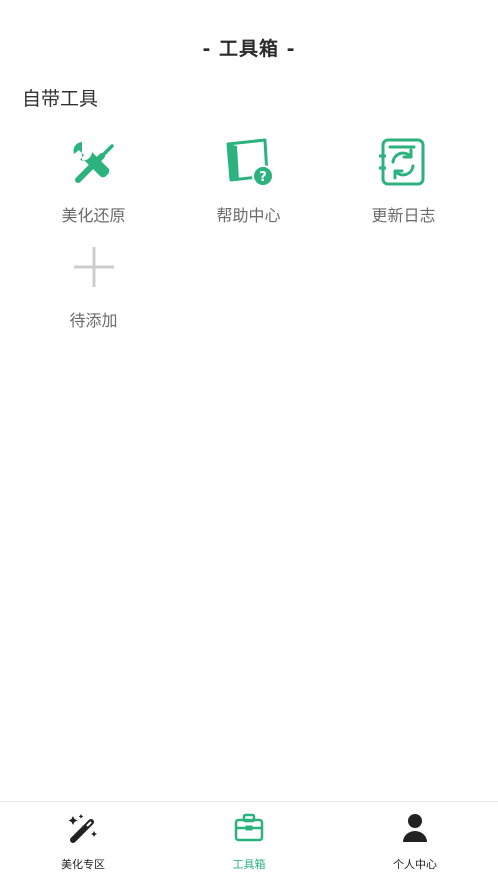 The width and height of the screenshot is (498, 885). I want to click on page-title: - 工具箱 -, so click(249, 48).